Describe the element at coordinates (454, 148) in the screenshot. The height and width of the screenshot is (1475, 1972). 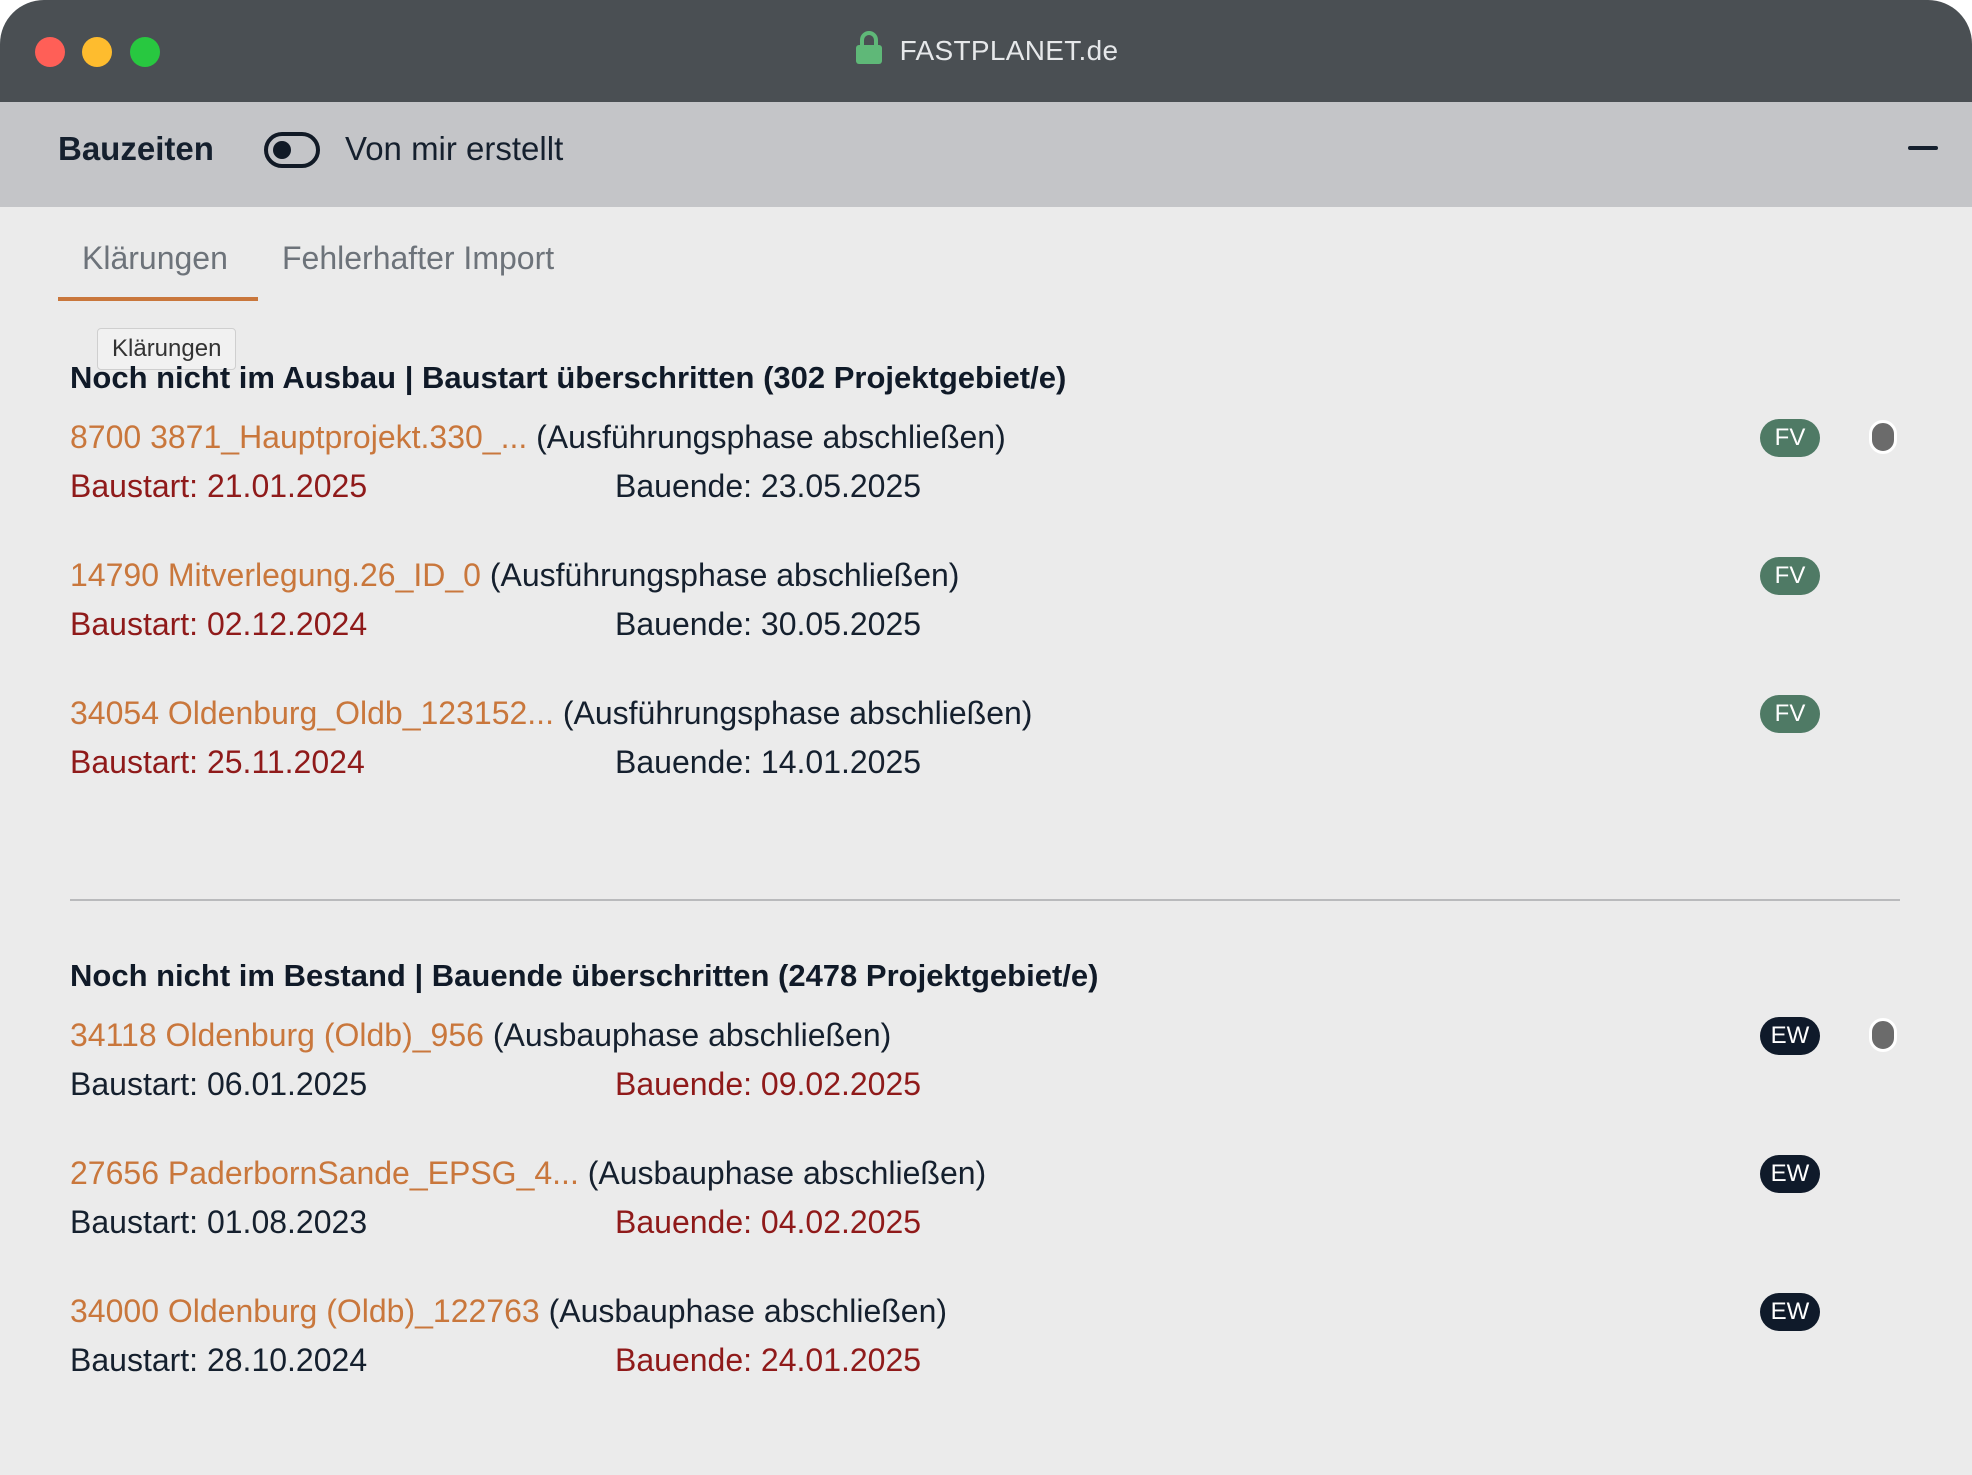
I see `toggle-label: Von mir erstellt` at that location.